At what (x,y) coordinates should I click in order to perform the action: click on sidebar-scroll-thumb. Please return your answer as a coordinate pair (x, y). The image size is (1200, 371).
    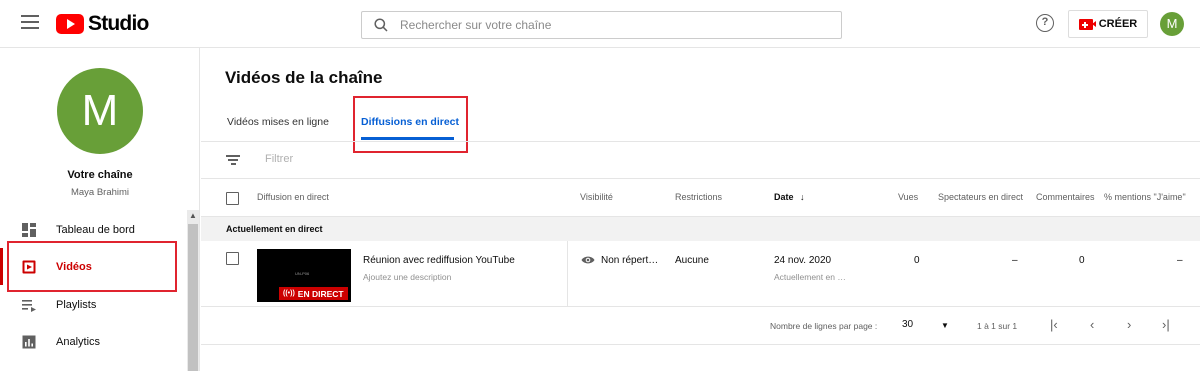
    Looking at the image, I should click on (193, 297).